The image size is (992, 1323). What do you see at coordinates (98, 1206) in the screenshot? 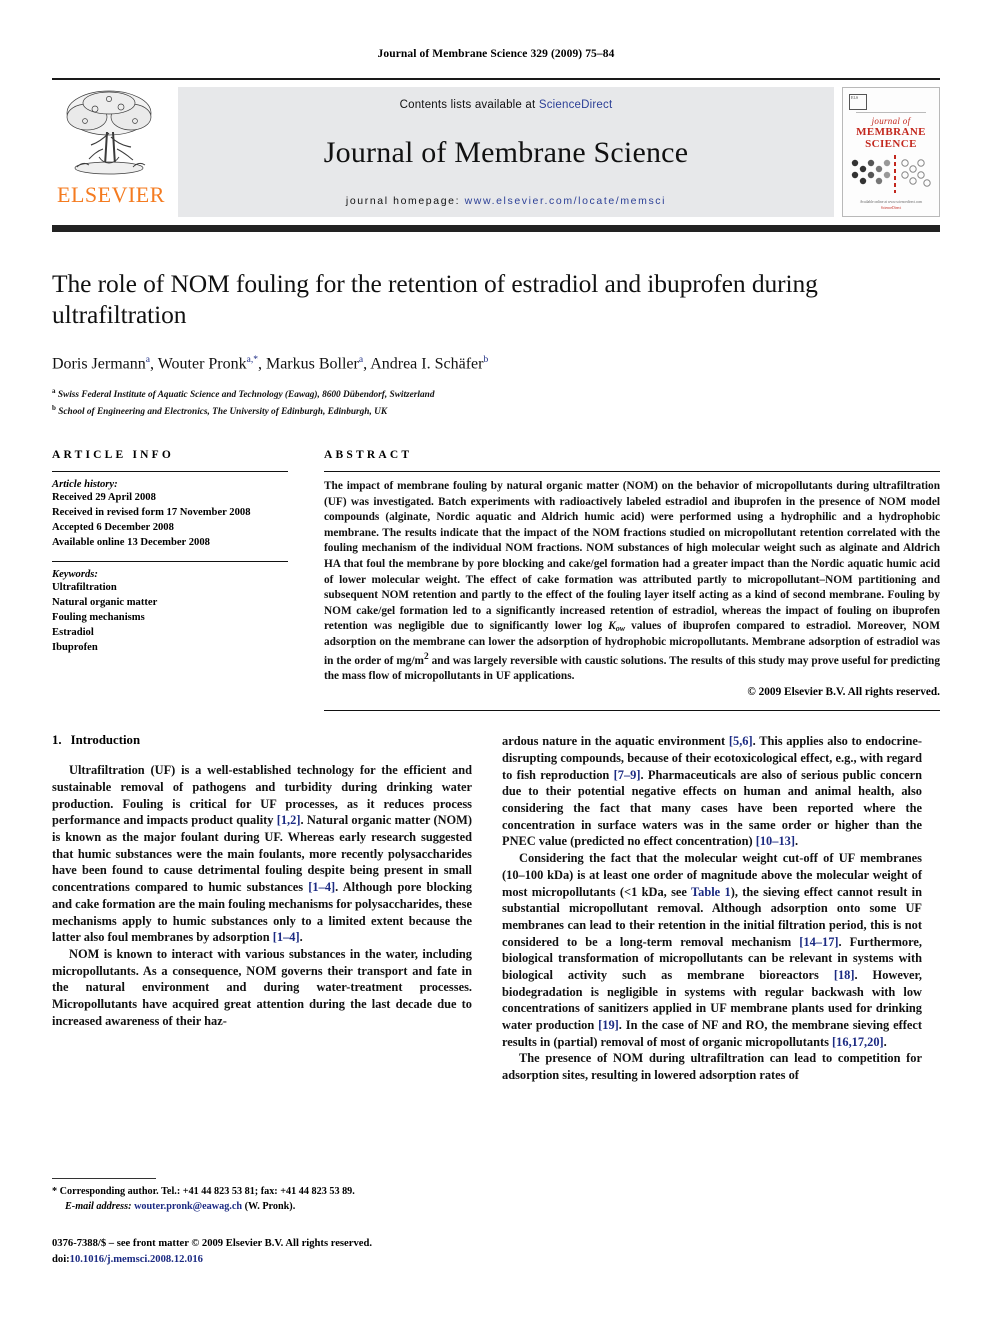
I see `email-label: E-mail address:` at bounding box center [98, 1206].